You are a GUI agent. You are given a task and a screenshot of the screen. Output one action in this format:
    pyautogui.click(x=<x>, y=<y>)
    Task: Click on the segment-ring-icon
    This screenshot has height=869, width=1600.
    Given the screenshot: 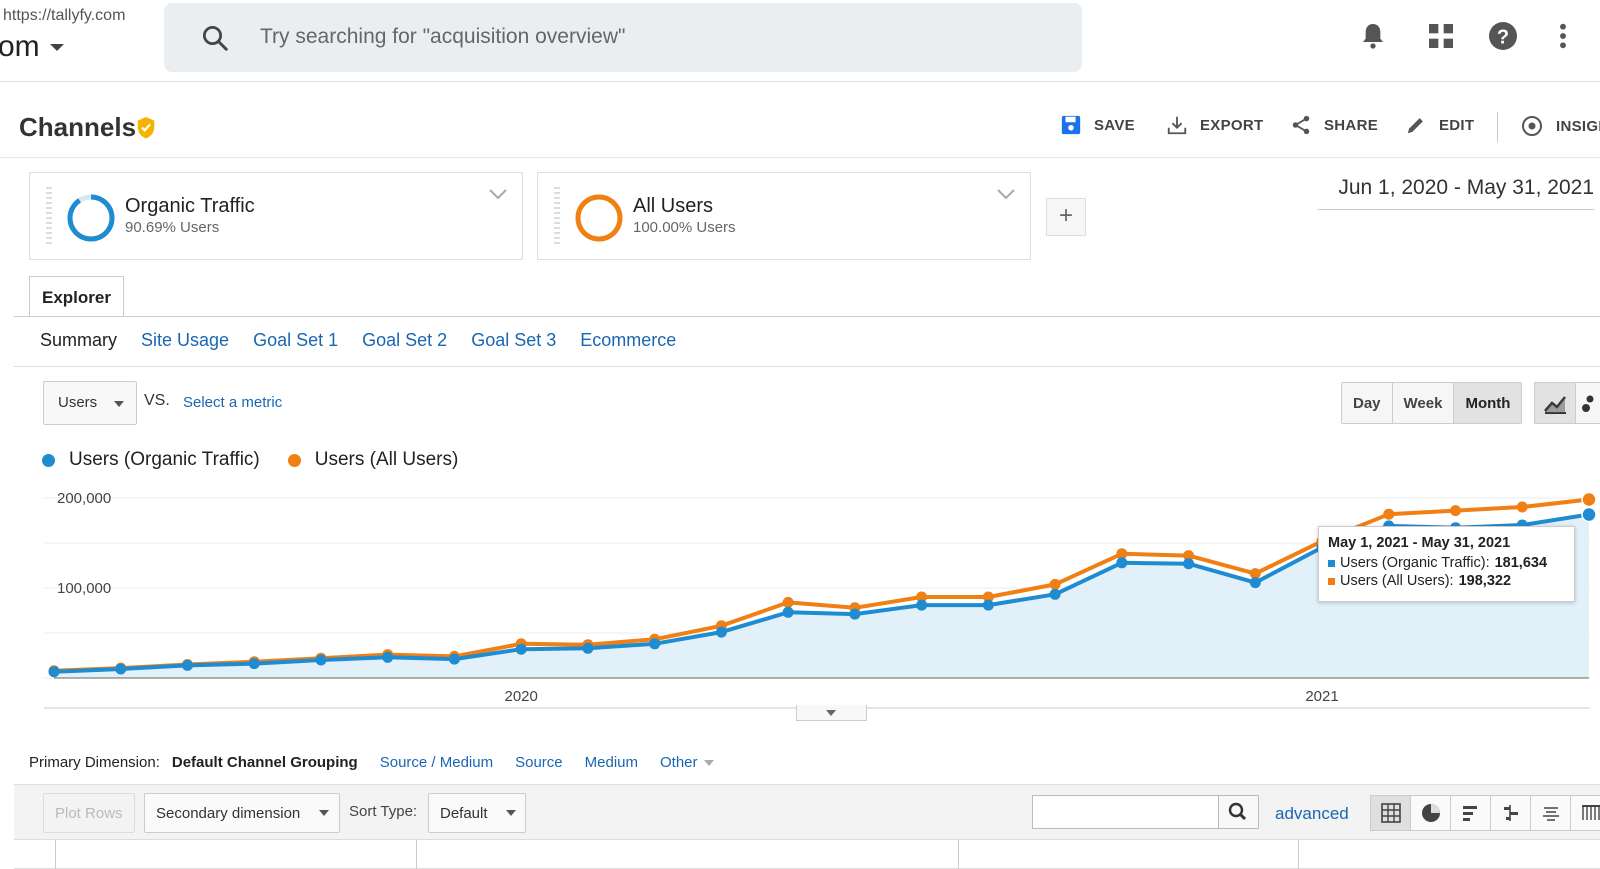 What is the action you would take?
    pyautogui.click(x=91, y=218)
    